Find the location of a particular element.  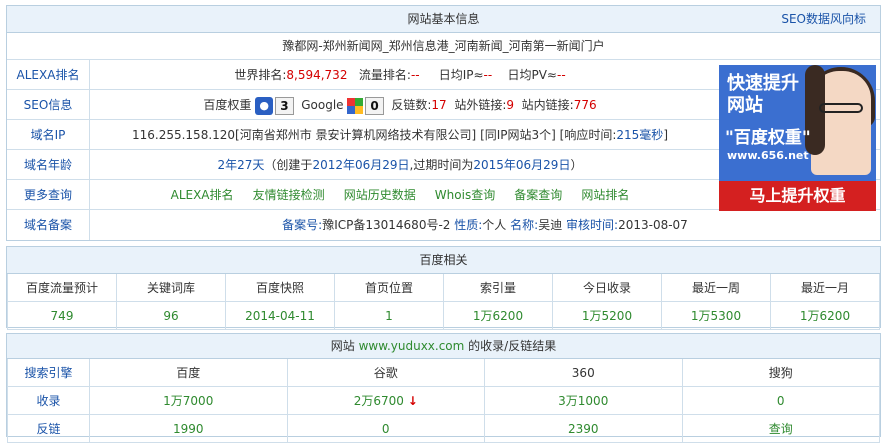

icp-name-label: 名称: is located at coordinates (524, 225).